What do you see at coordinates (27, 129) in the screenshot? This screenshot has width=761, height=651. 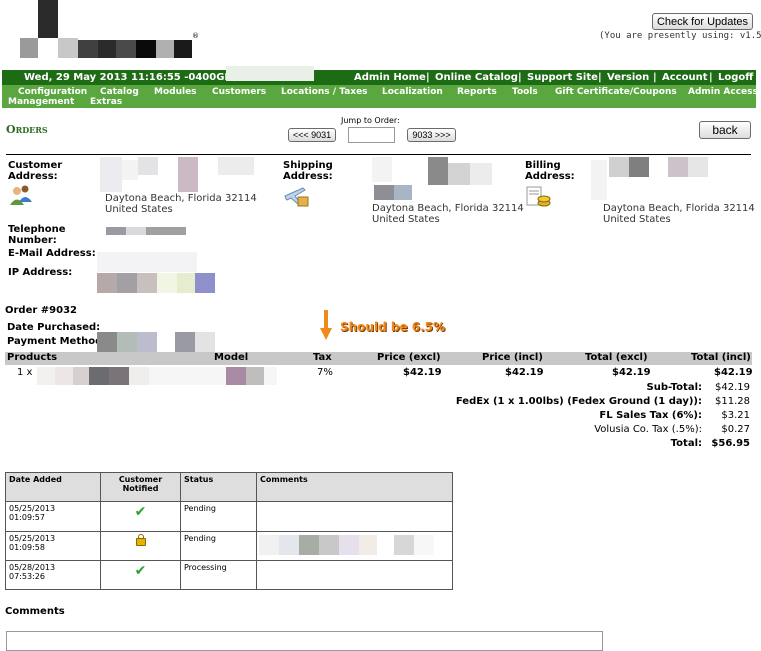 I see `page-title: Orders` at bounding box center [27, 129].